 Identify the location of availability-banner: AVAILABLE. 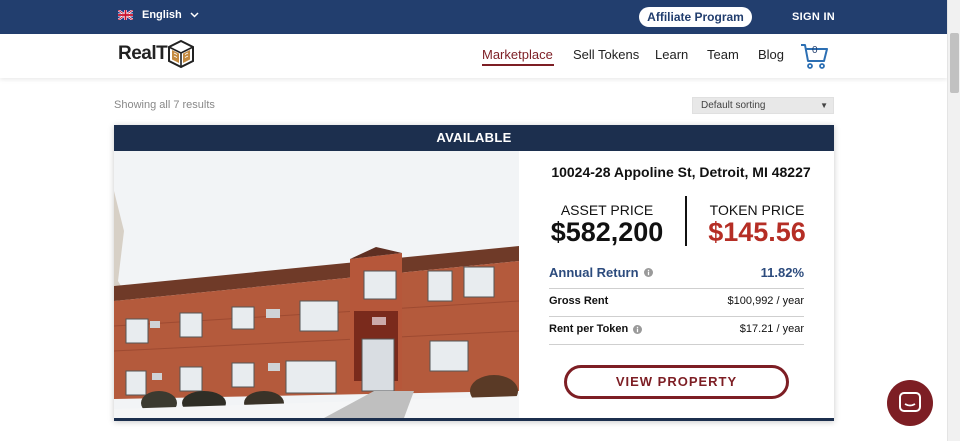
(474, 138).